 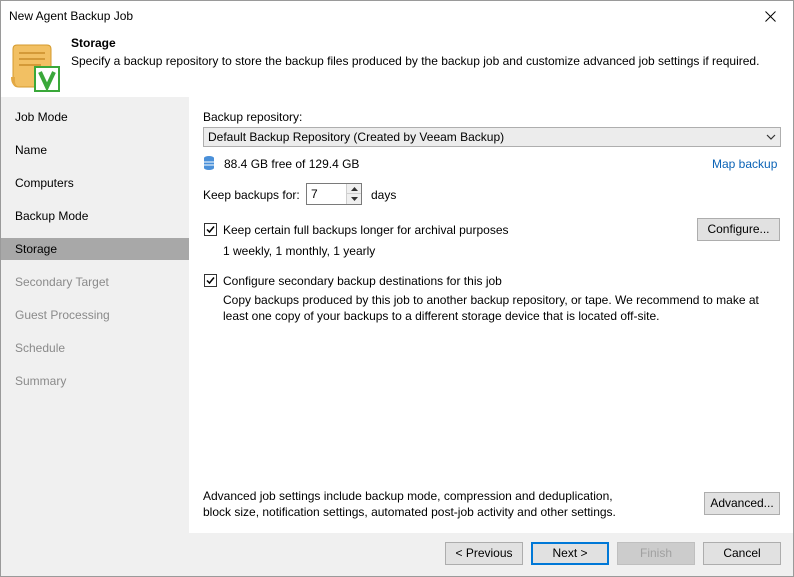 What do you see at coordinates (41, 381) in the screenshot?
I see `sidebar-item-summary: Summary` at bounding box center [41, 381].